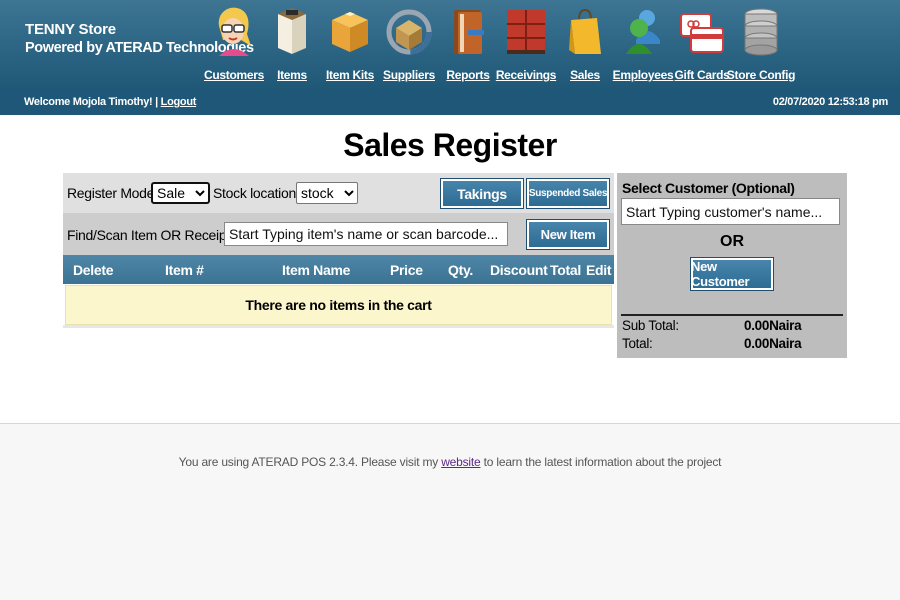 The width and height of the screenshot is (900, 600). What do you see at coordinates (409, 75) in the screenshot?
I see `nav-label: Suppliers` at bounding box center [409, 75].